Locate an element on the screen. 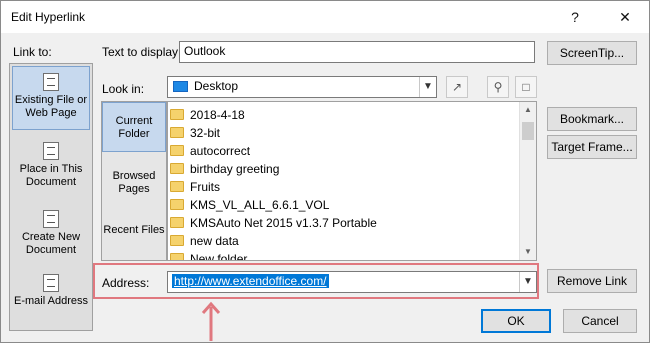  list-item: KMSAuto Net 2015 v1.3.7 Portable is located at coordinates (273, 223).